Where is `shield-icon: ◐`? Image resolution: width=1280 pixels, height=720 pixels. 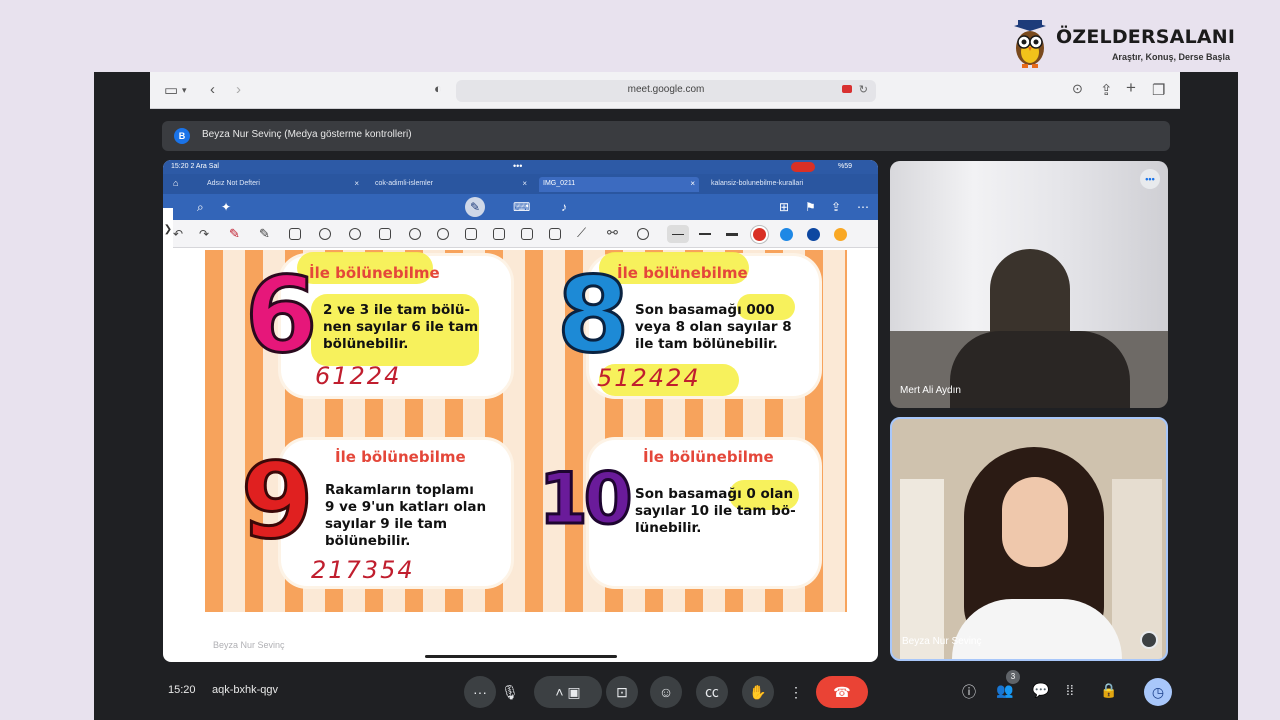 shield-icon: ◐ is located at coordinates (438, 88).